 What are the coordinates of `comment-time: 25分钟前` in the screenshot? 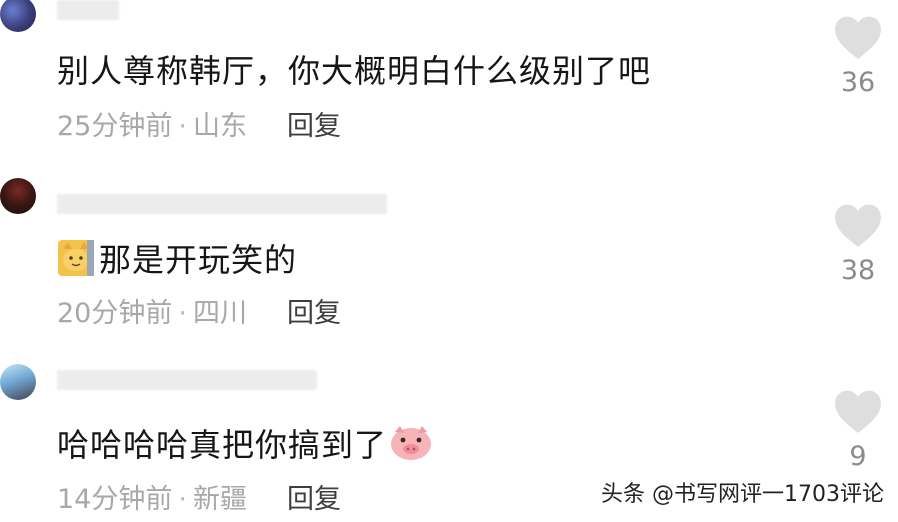 It's located at (115, 126).